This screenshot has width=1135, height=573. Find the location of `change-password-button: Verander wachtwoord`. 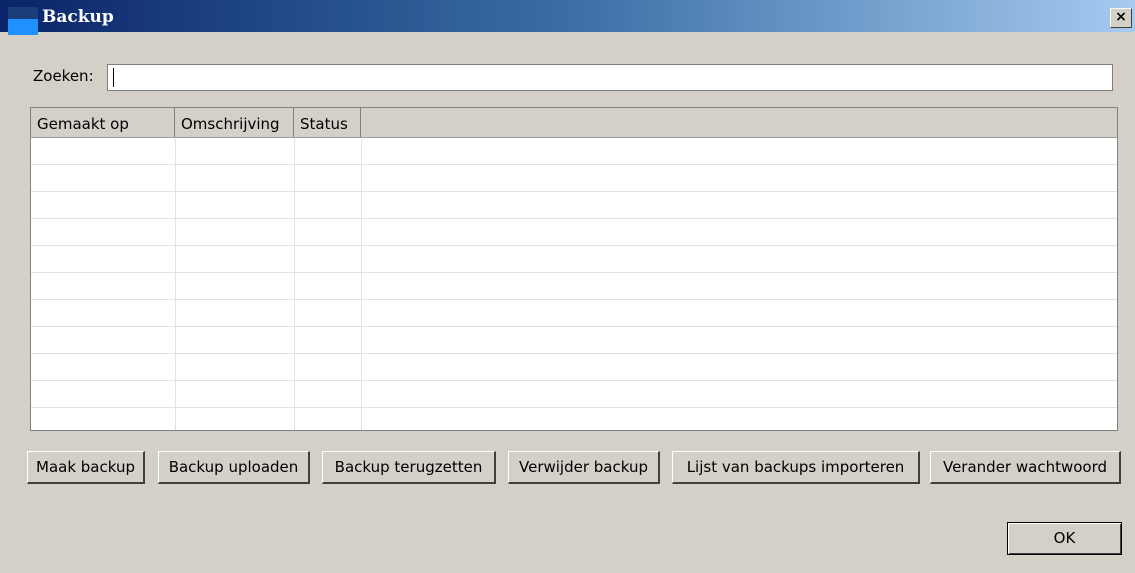

change-password-button: Verander wachtwoord is located at coordinates (1025, 467).